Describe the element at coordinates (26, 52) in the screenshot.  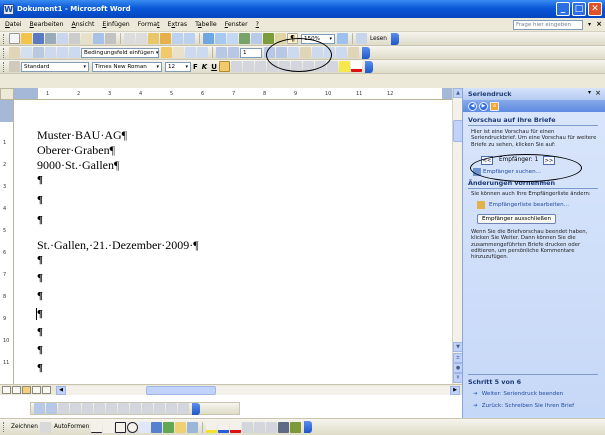
I see `open-data-source-icon` at that location.